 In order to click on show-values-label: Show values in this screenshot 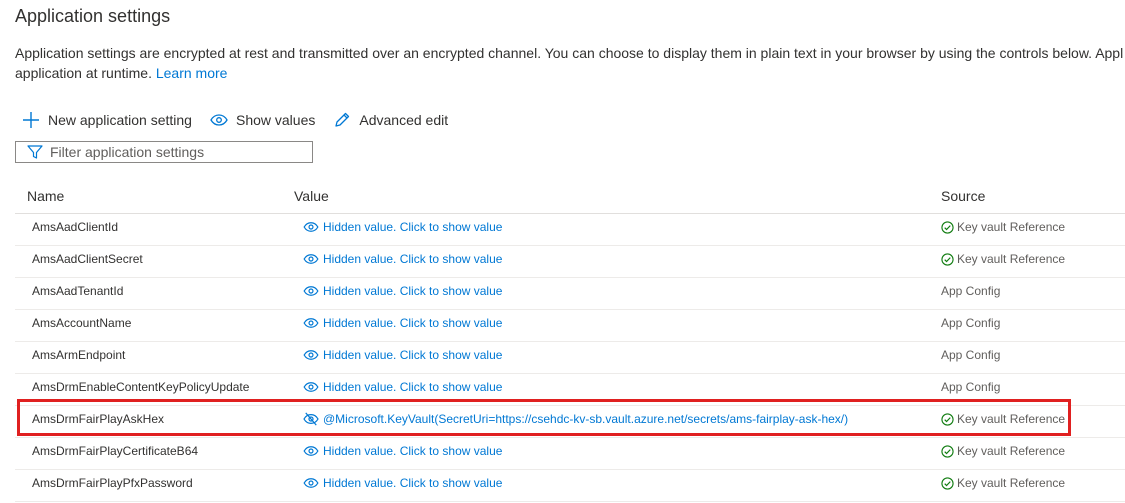, I will do `click(275, 120)`.